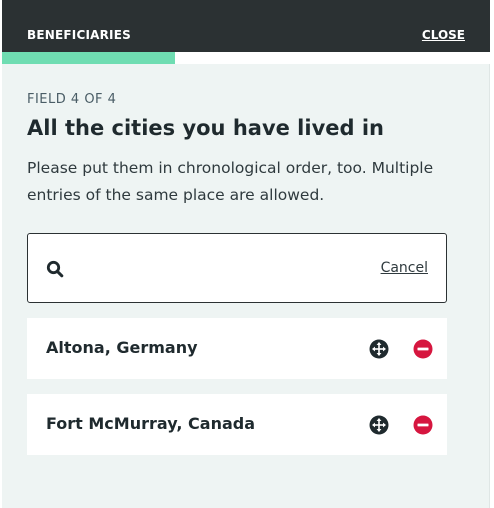  I want to click on question-title: All the cities you have lived in, so click(205, 128).